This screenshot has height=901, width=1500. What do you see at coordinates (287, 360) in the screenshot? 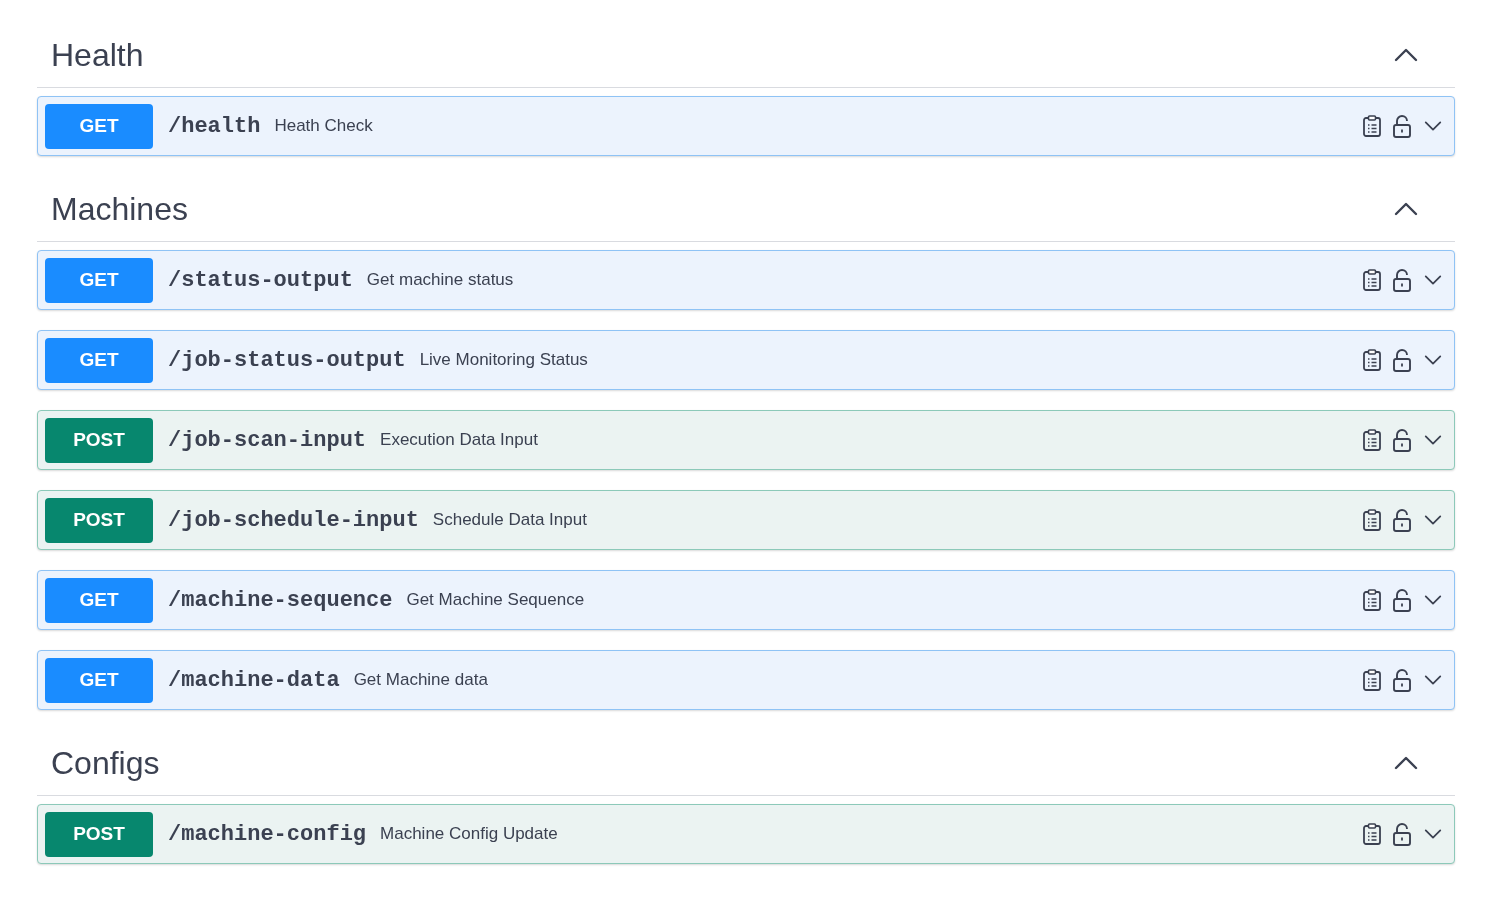
I see `endpoint-path: /job-status-output` at bounding box center [287, 360].